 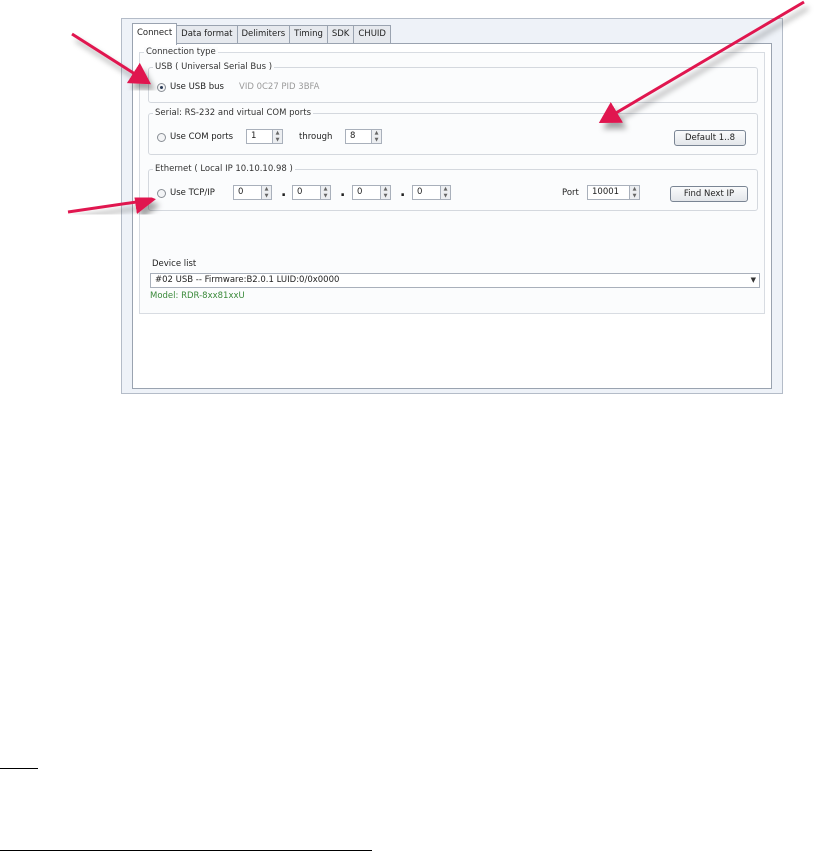 I want to click on arrow-to-serial-group, so click(x=701, y=62).